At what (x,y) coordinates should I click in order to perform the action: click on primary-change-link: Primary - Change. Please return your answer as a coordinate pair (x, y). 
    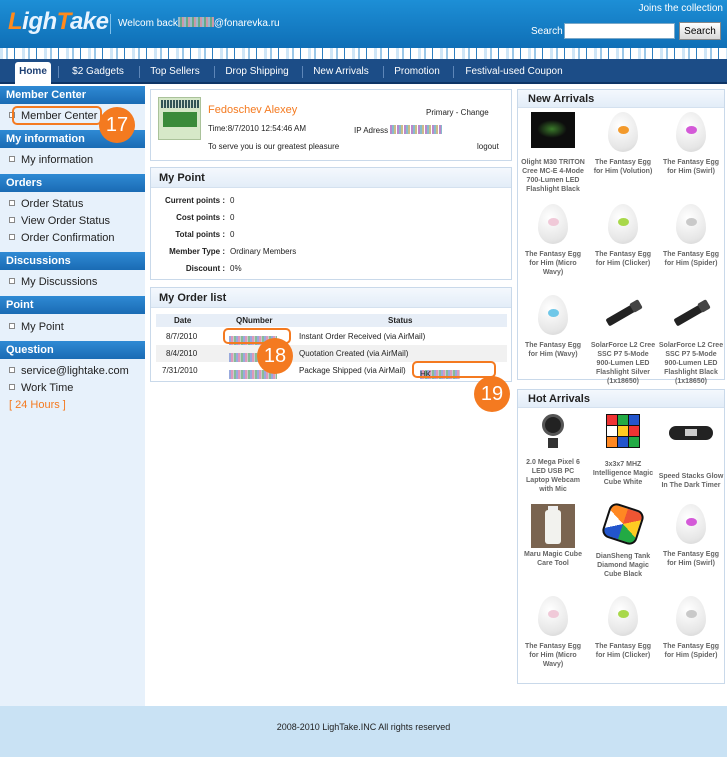
    Looking at the image, I should click on (457, 112).